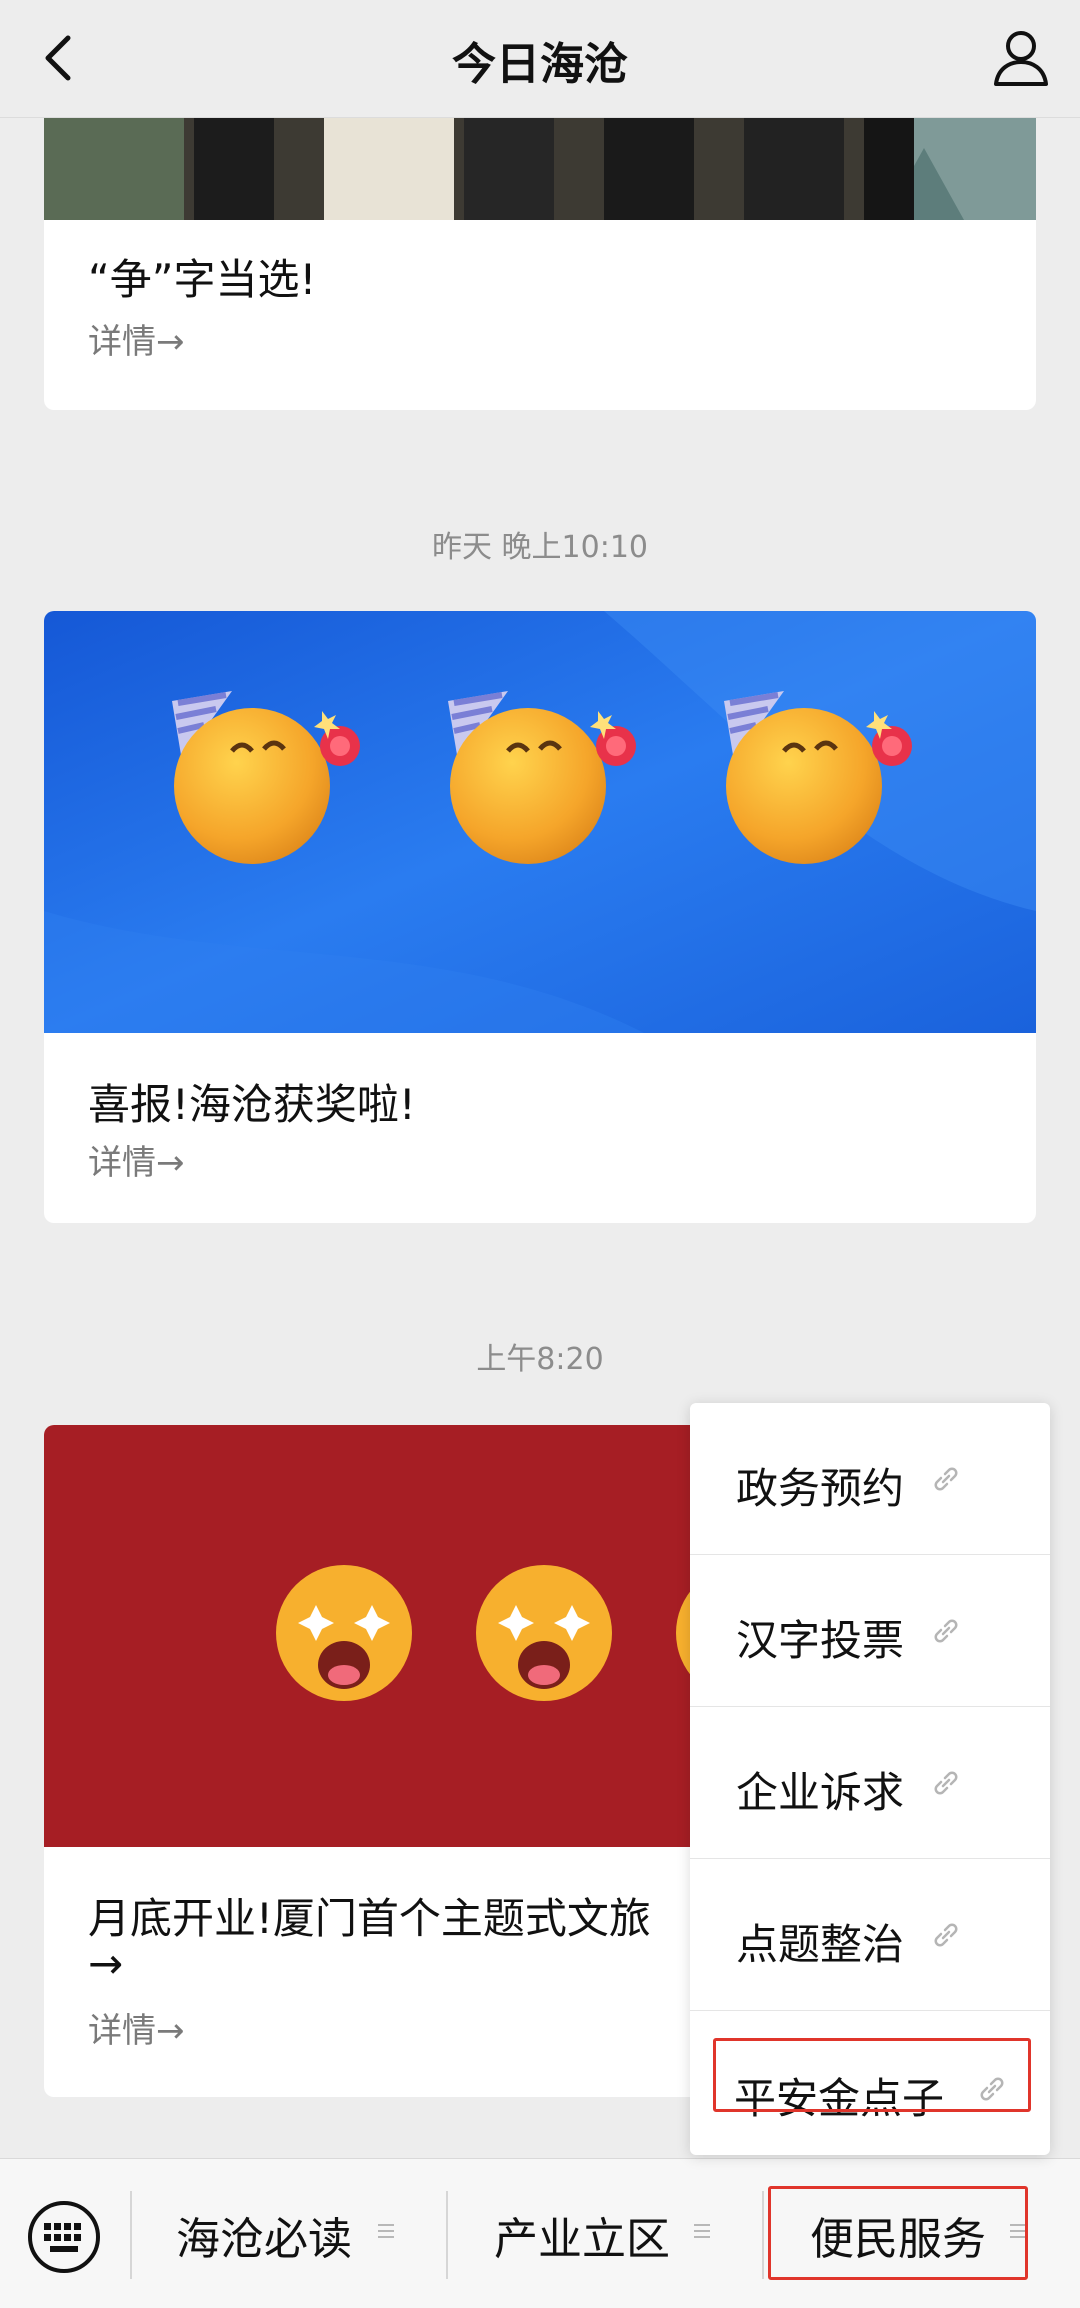 The width and height of the screenshot is (1080, 2308). I want to click on submenu-item-label: 平安金点子, so click(839, 2098).